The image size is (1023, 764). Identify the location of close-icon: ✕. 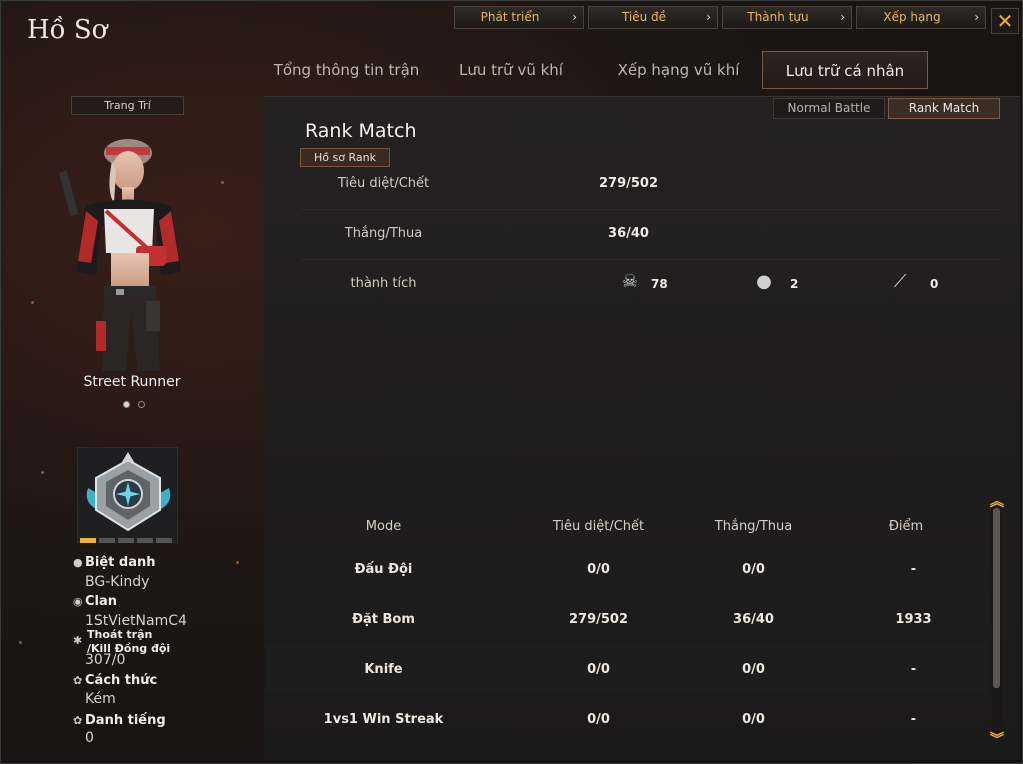
(1005, 21).